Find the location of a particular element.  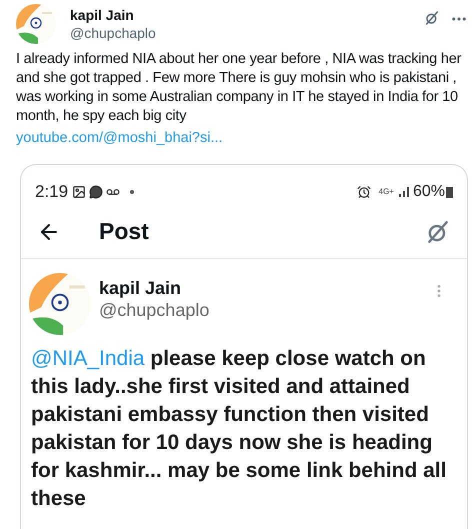

tweet-text: I already informed NIA about her one year before , NIA was tracking her and she got trapped . Few more There is guy mohsin who is pakistani , was working in some Australian company in IT he stayed in India for 10 month, he spy each big city is located at coordinates (239, 88).